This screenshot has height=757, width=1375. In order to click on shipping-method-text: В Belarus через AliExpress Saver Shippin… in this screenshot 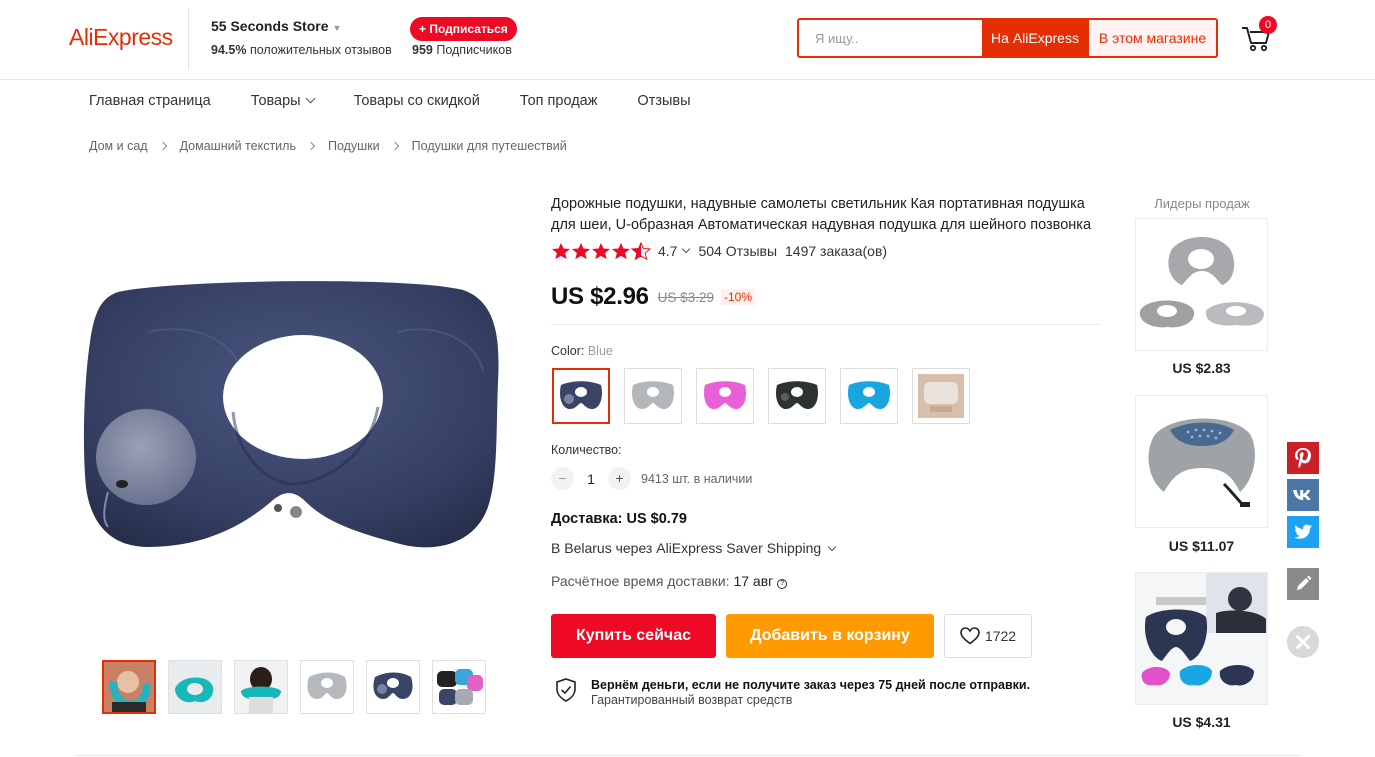, I will do `click(686, 548)`.